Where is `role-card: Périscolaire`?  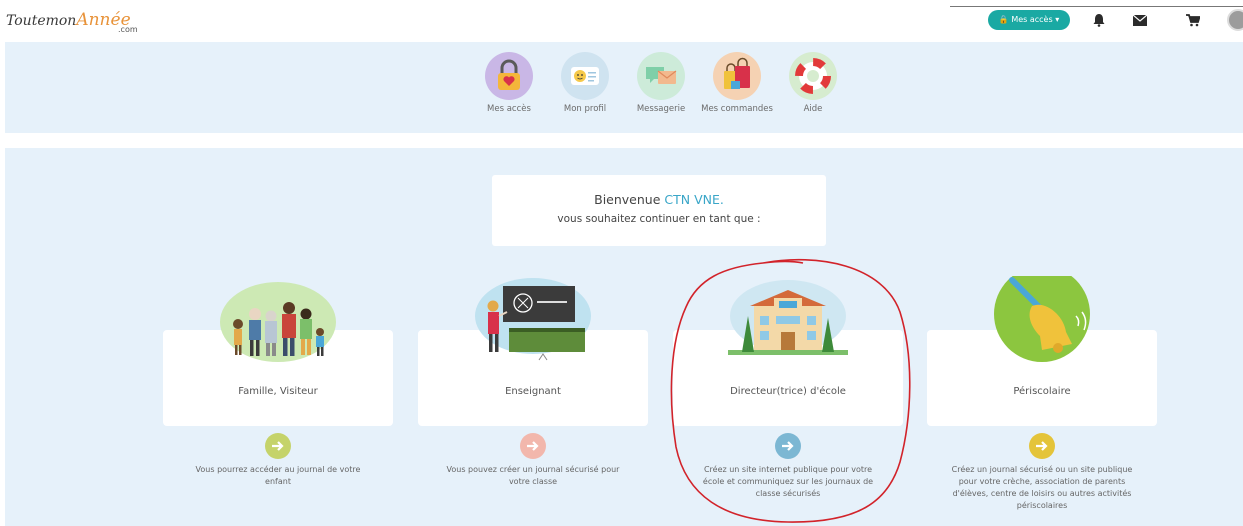
role-card: Périscolaire is located at coordinates (1042, 346).